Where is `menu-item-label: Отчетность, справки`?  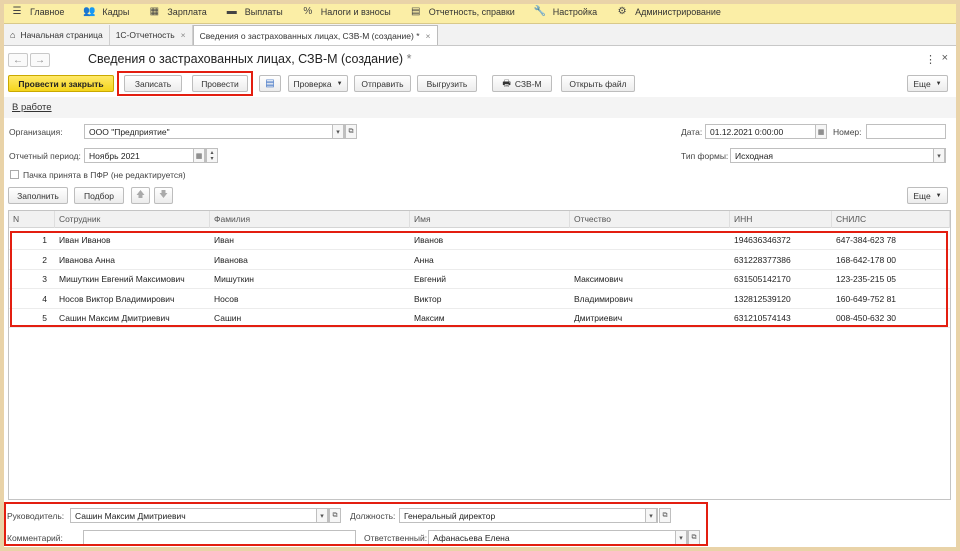
menu-item-label: Отчетность, справки is located at coordinates (471, 11).